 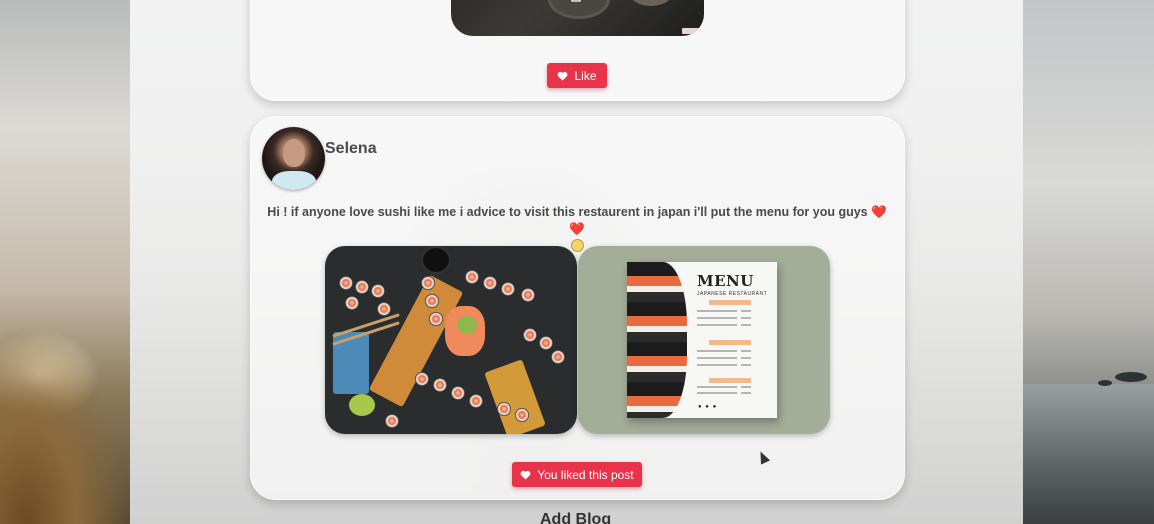 I want to click on post-image-menu: MENU JAPANESE RESTAURANT ● ● ●, so click(x=704, y=340).